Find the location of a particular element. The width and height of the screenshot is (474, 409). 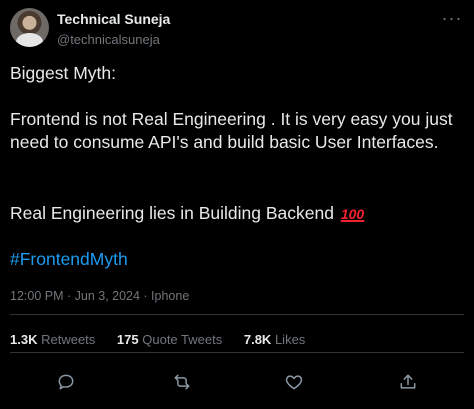

share-icon is located at coordinates (408, 382).